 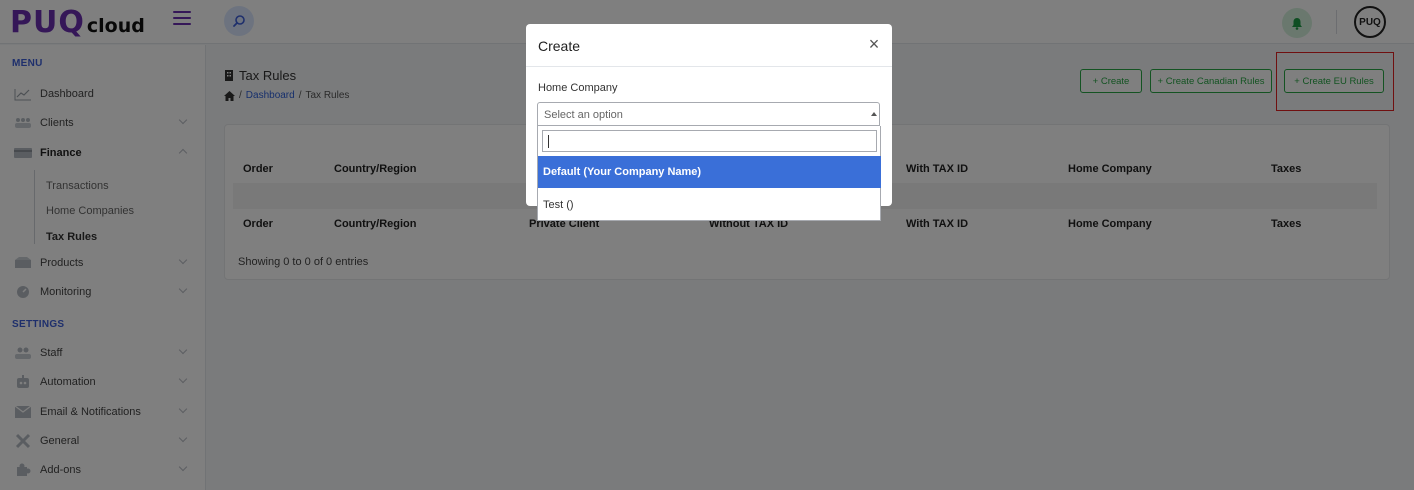 I want to click on close-icon: ×, so click(x=874, y=44).